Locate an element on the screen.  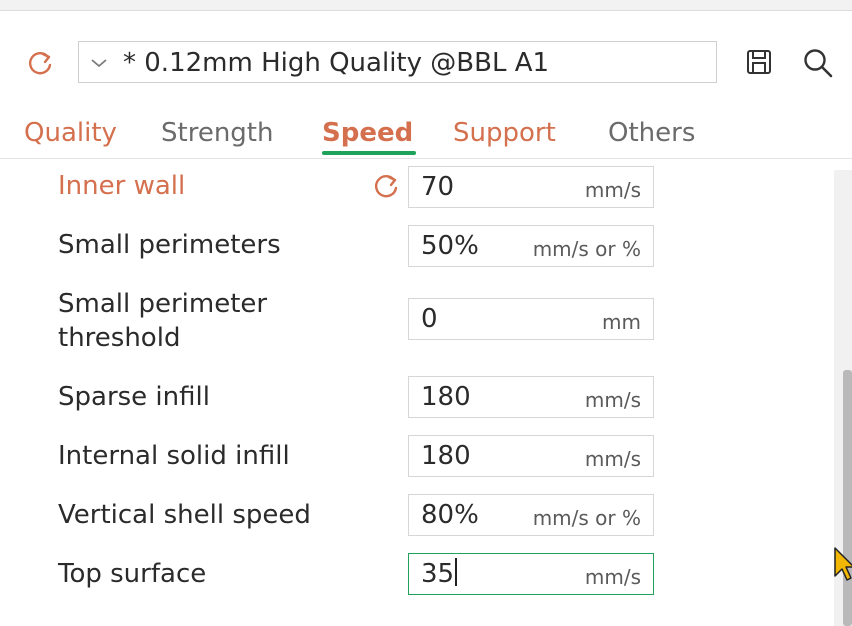
sparse-infill-unit: mm/s is located at coordinates (612, 400).